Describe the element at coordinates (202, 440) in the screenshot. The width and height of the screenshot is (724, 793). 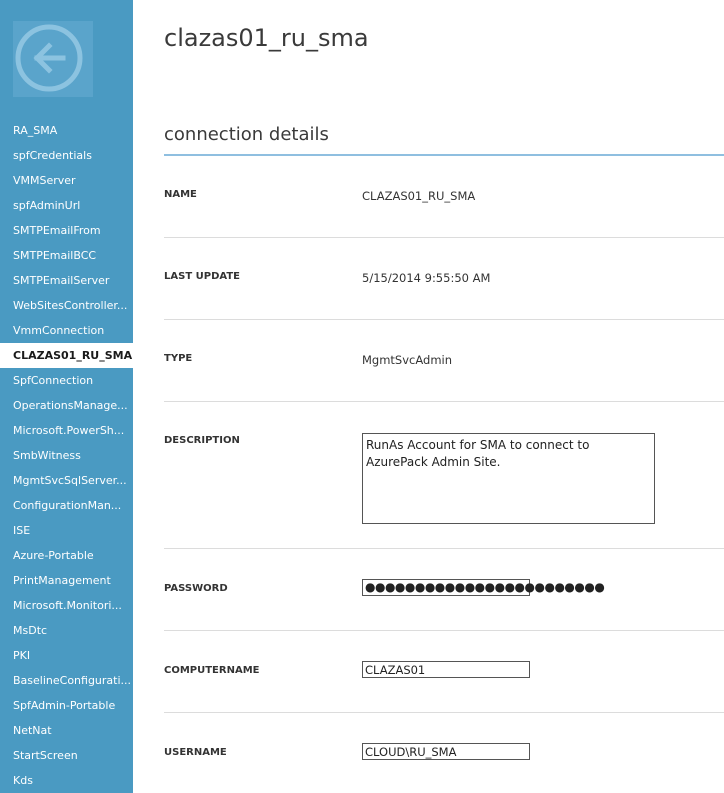
I see `description-label: DESCRIPTION` at that location.